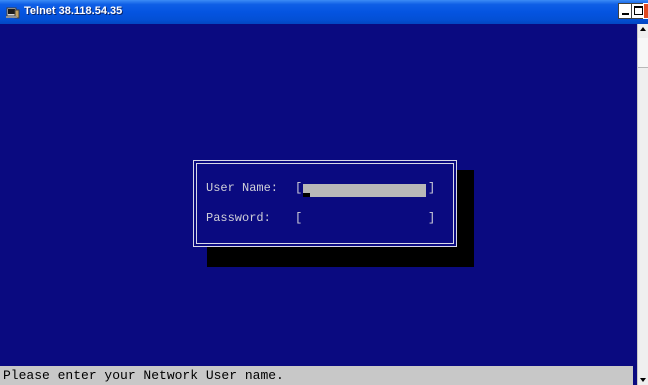 This screenshot has height=385, width=648. Describe the element at coordinates (242, 188) in the screenshot. I see `username-label: User Name:` at that location.